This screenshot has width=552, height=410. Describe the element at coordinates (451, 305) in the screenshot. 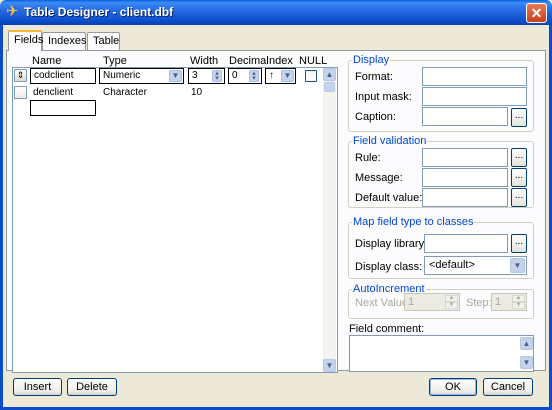

I see `spin-down-icon: ▼` at that location.